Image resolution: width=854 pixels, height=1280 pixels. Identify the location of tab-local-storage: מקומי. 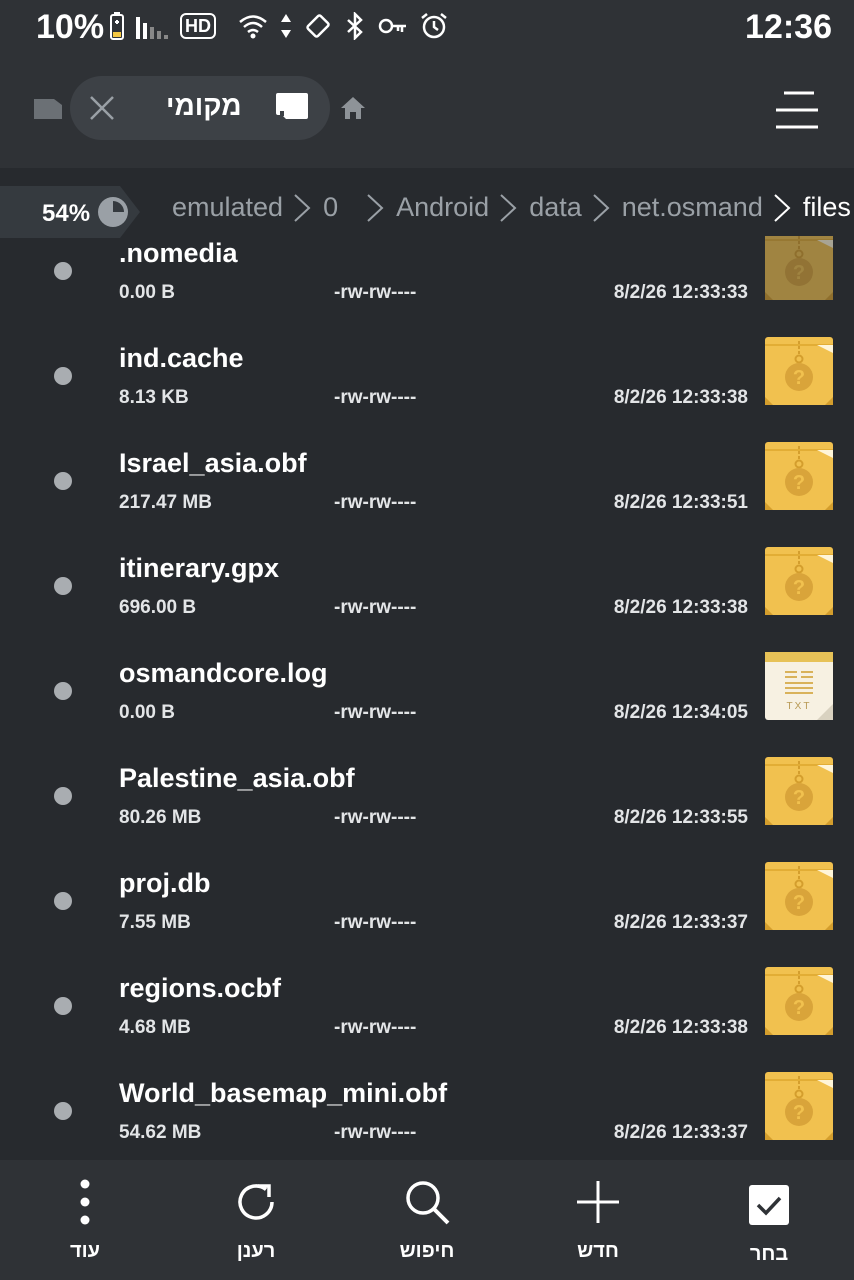
(200, 108).